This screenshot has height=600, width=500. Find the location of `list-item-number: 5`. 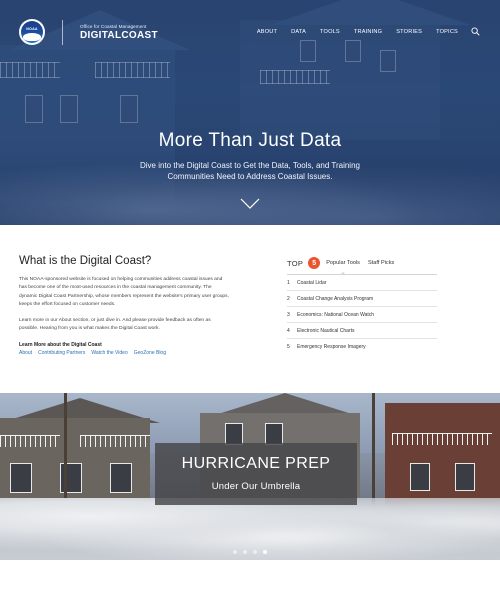

list-item-number: 5 is located at coordinates (288, 347).